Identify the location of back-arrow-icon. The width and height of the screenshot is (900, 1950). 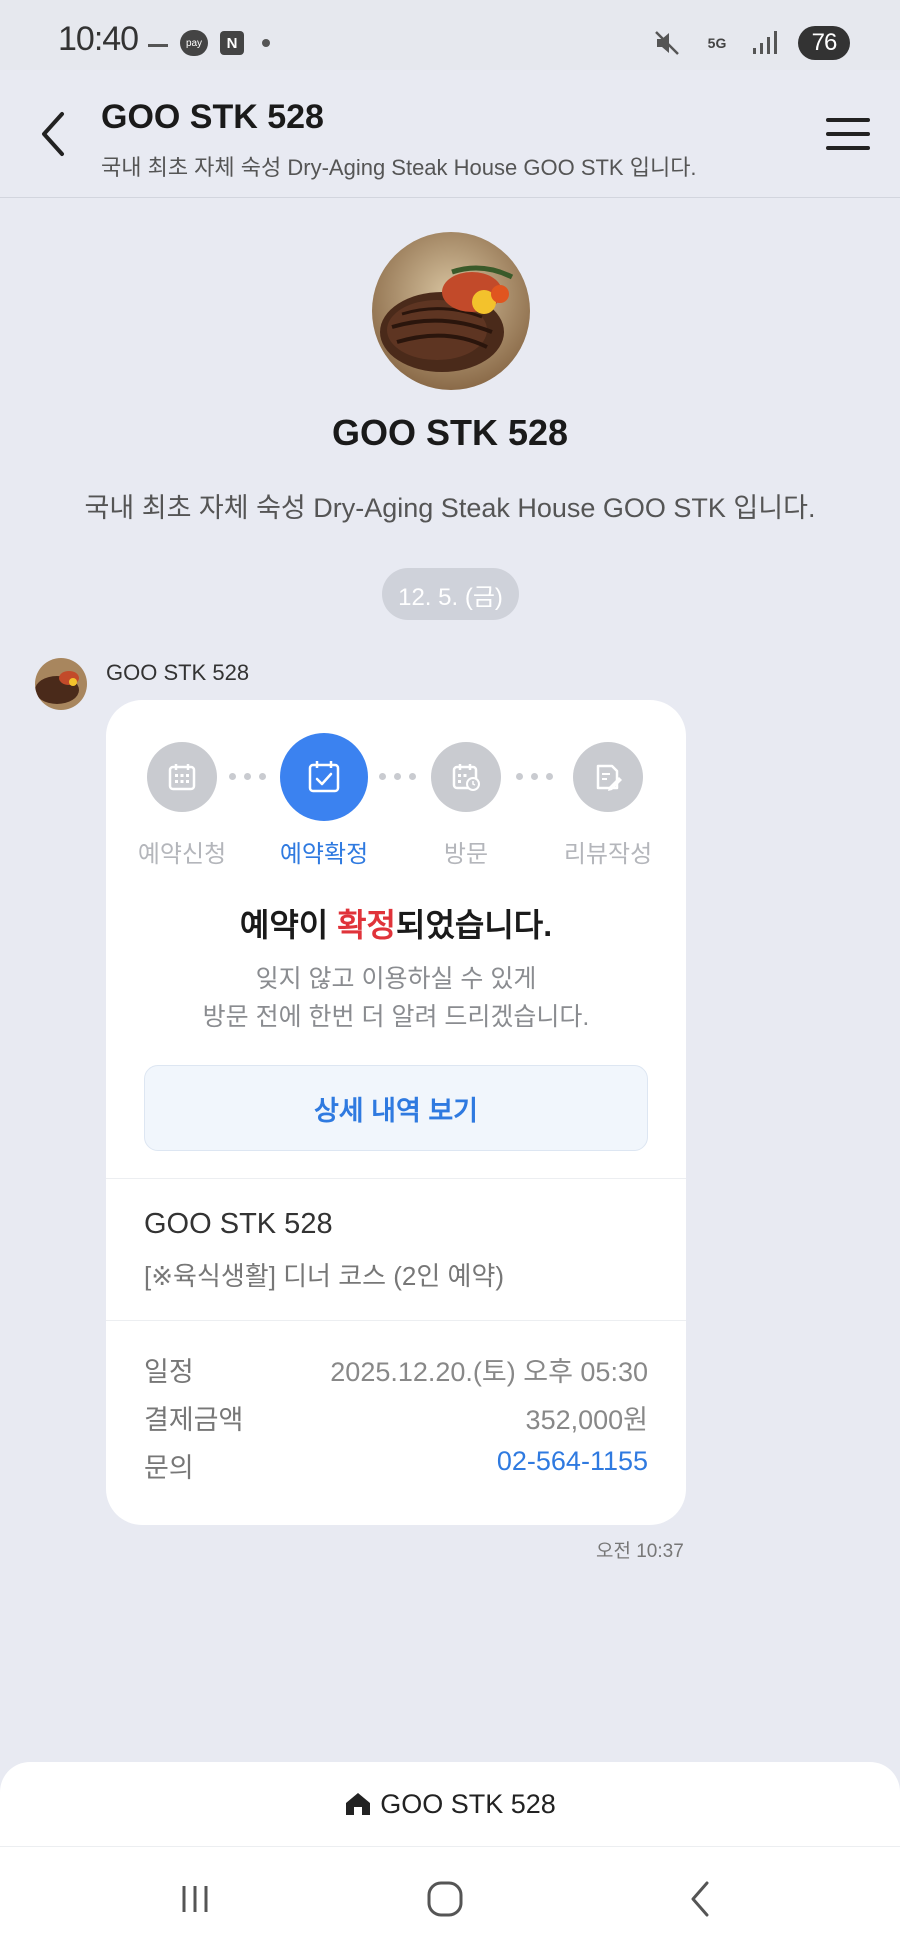
(55, 134).